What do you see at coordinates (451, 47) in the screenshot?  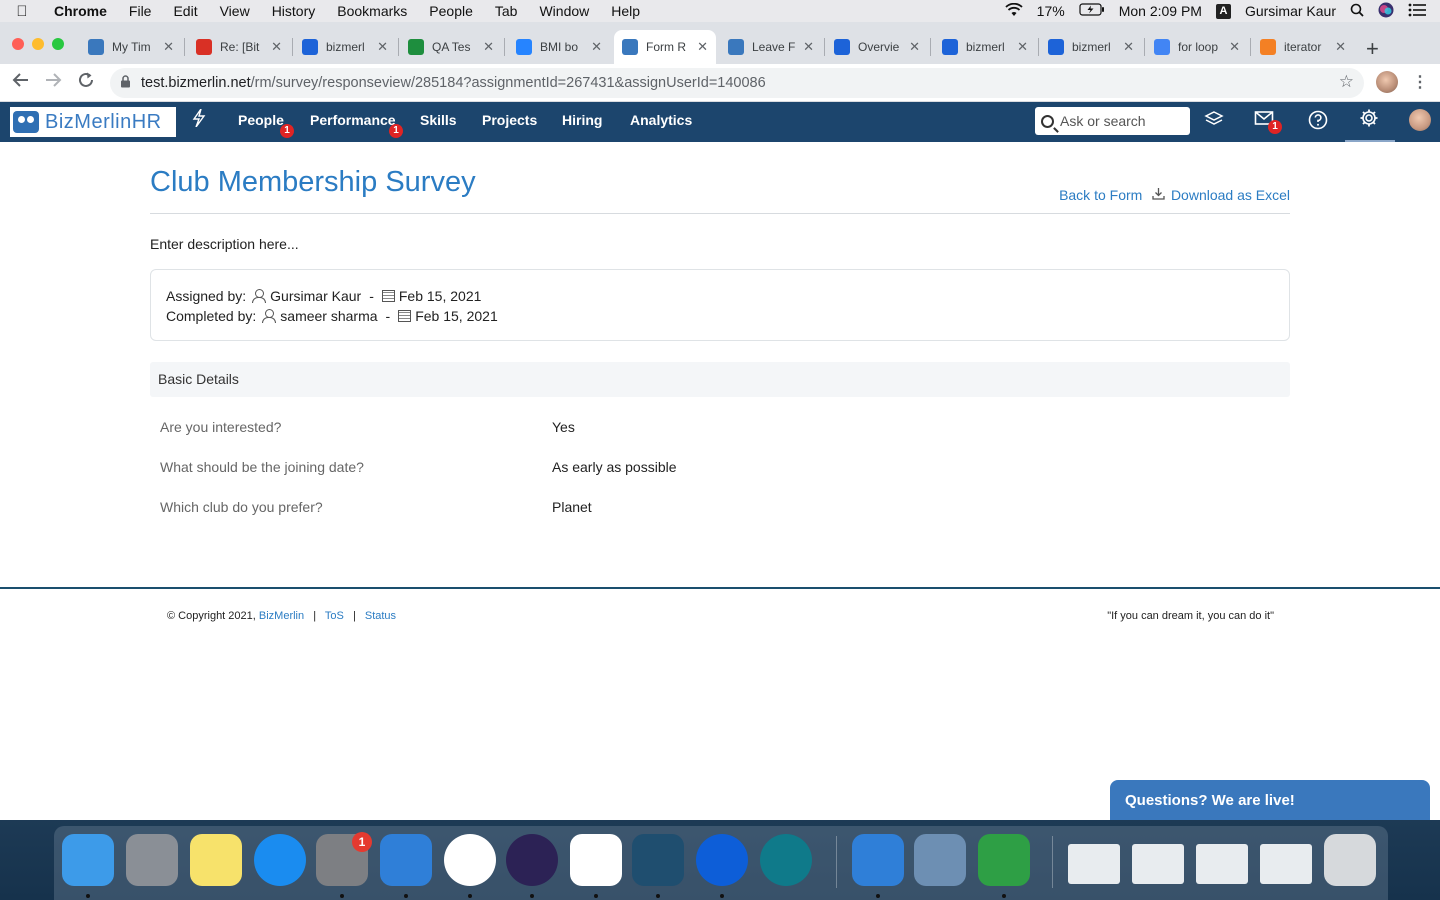 I see `browser-tab: QA Tes ✕` at bounding box center [451, 47].